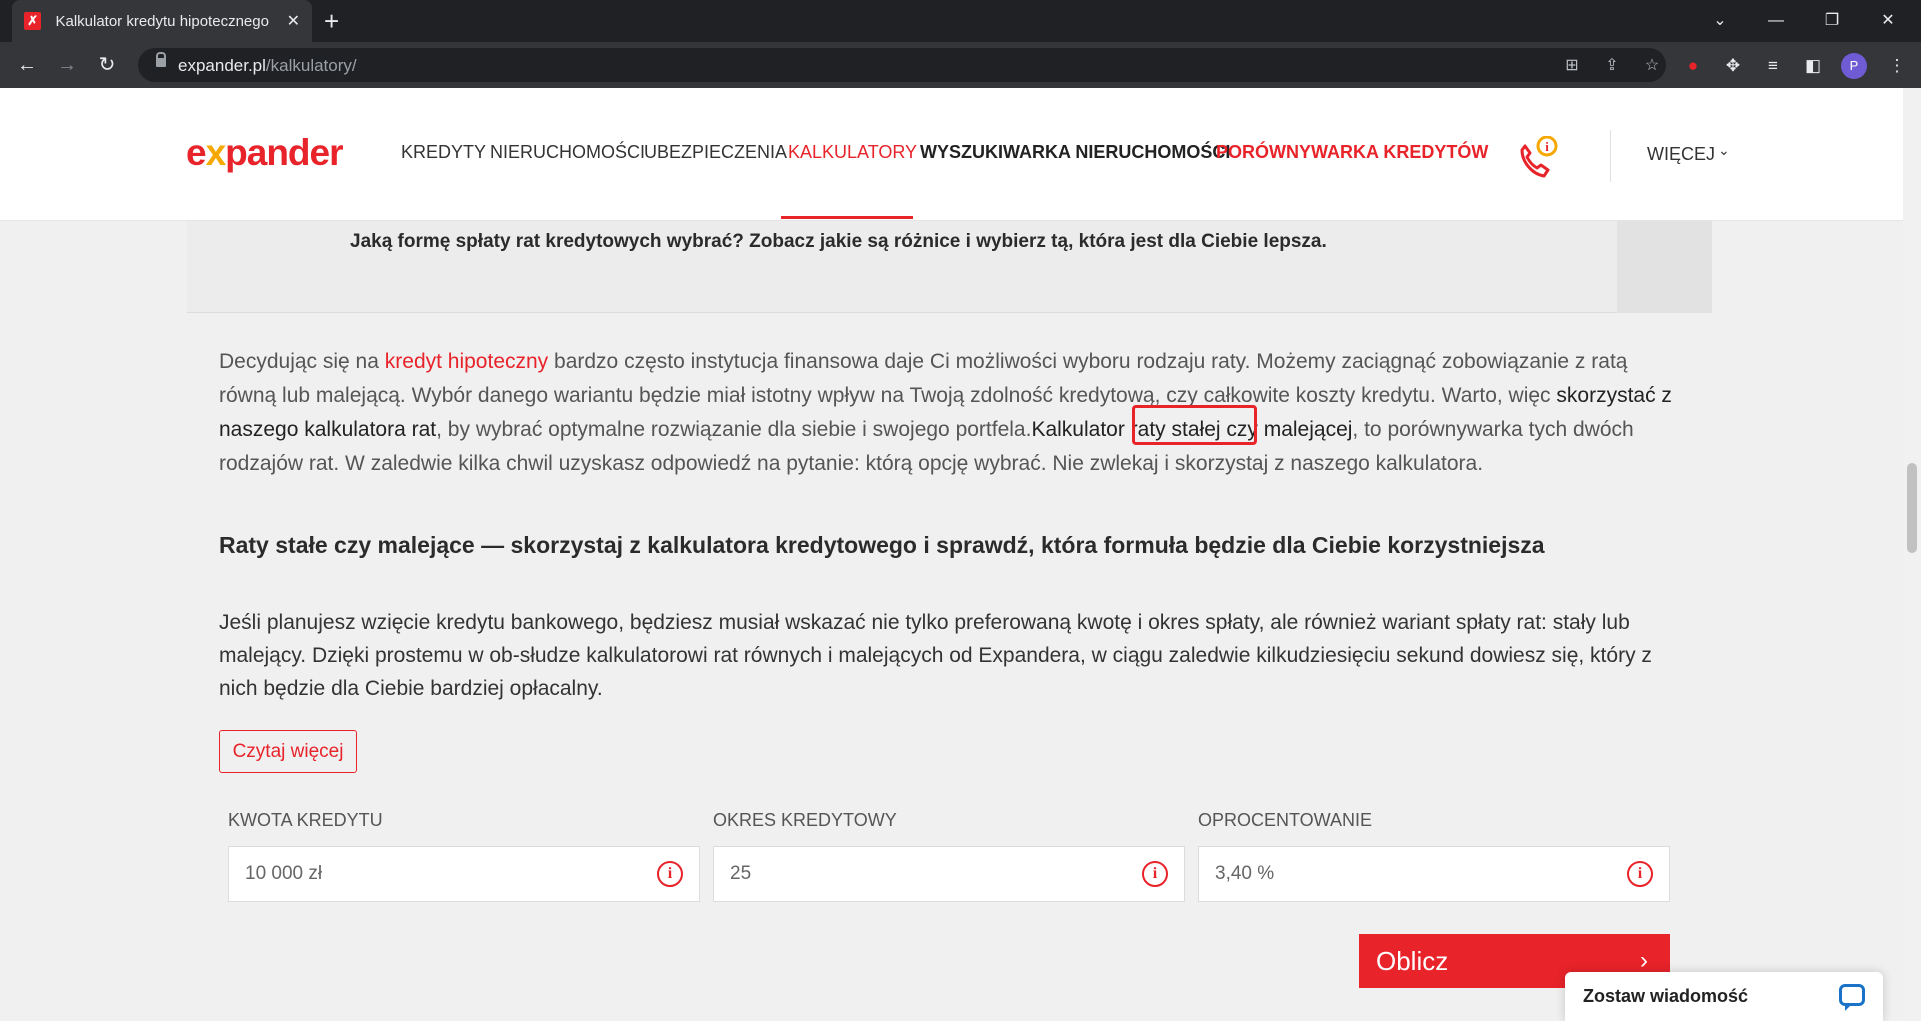 The width and height of the screenshot is (1921, 1021). I want to click on browser-tab: ✗ Kalkulator kredytu hipotecznego ✕, so click(162, 21).